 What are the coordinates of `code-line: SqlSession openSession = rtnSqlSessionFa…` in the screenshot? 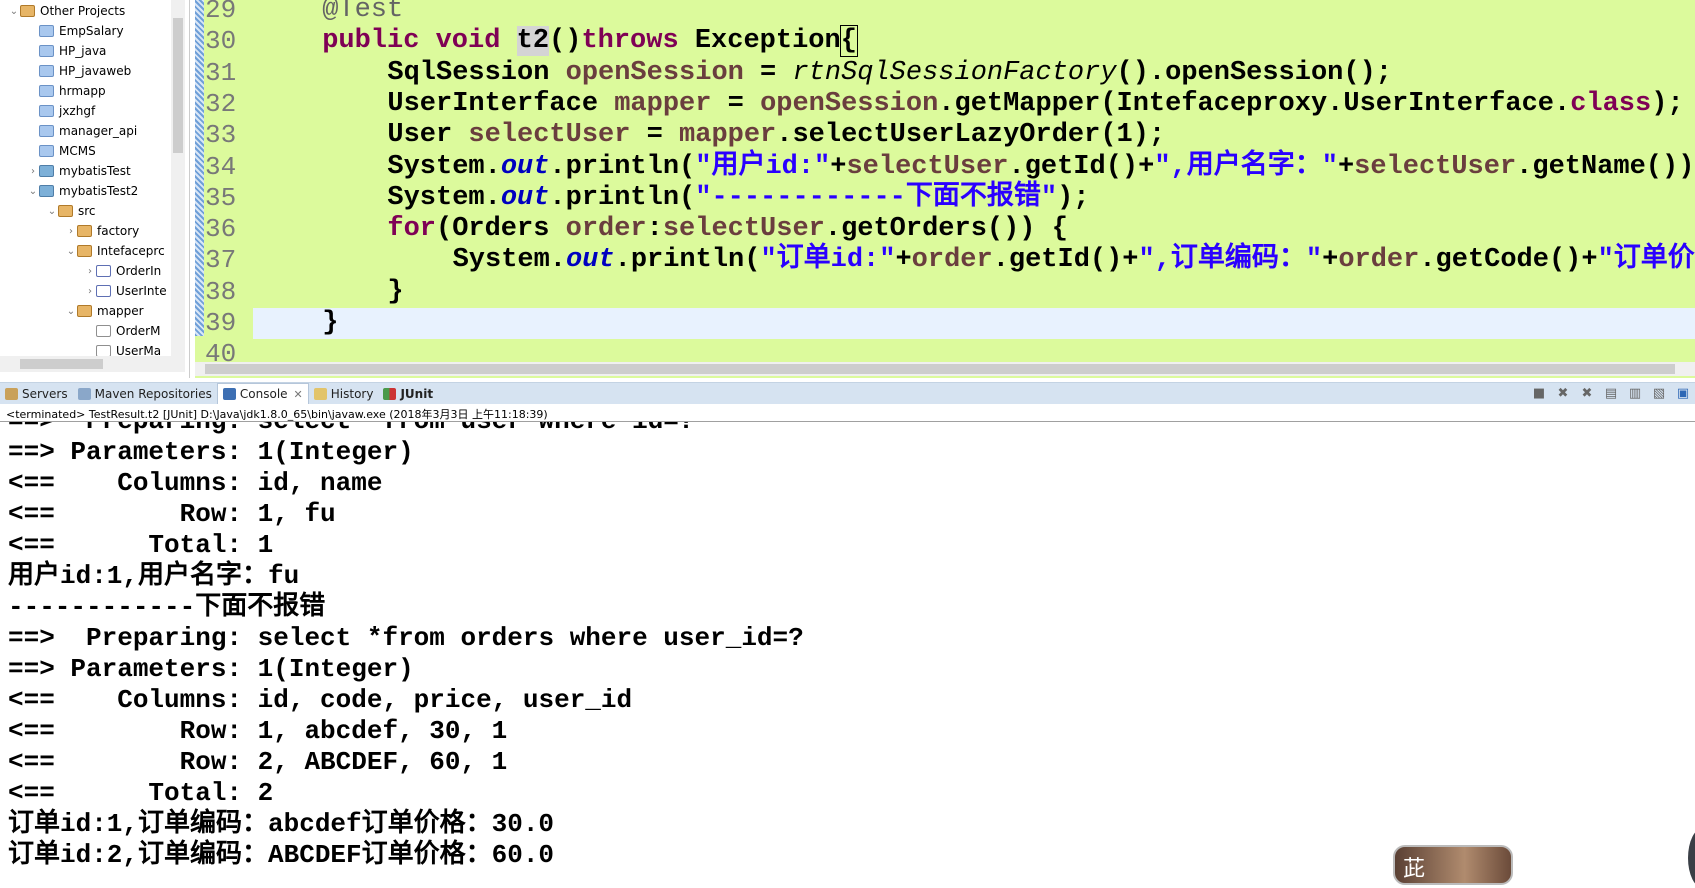 It's located at (974, 73).